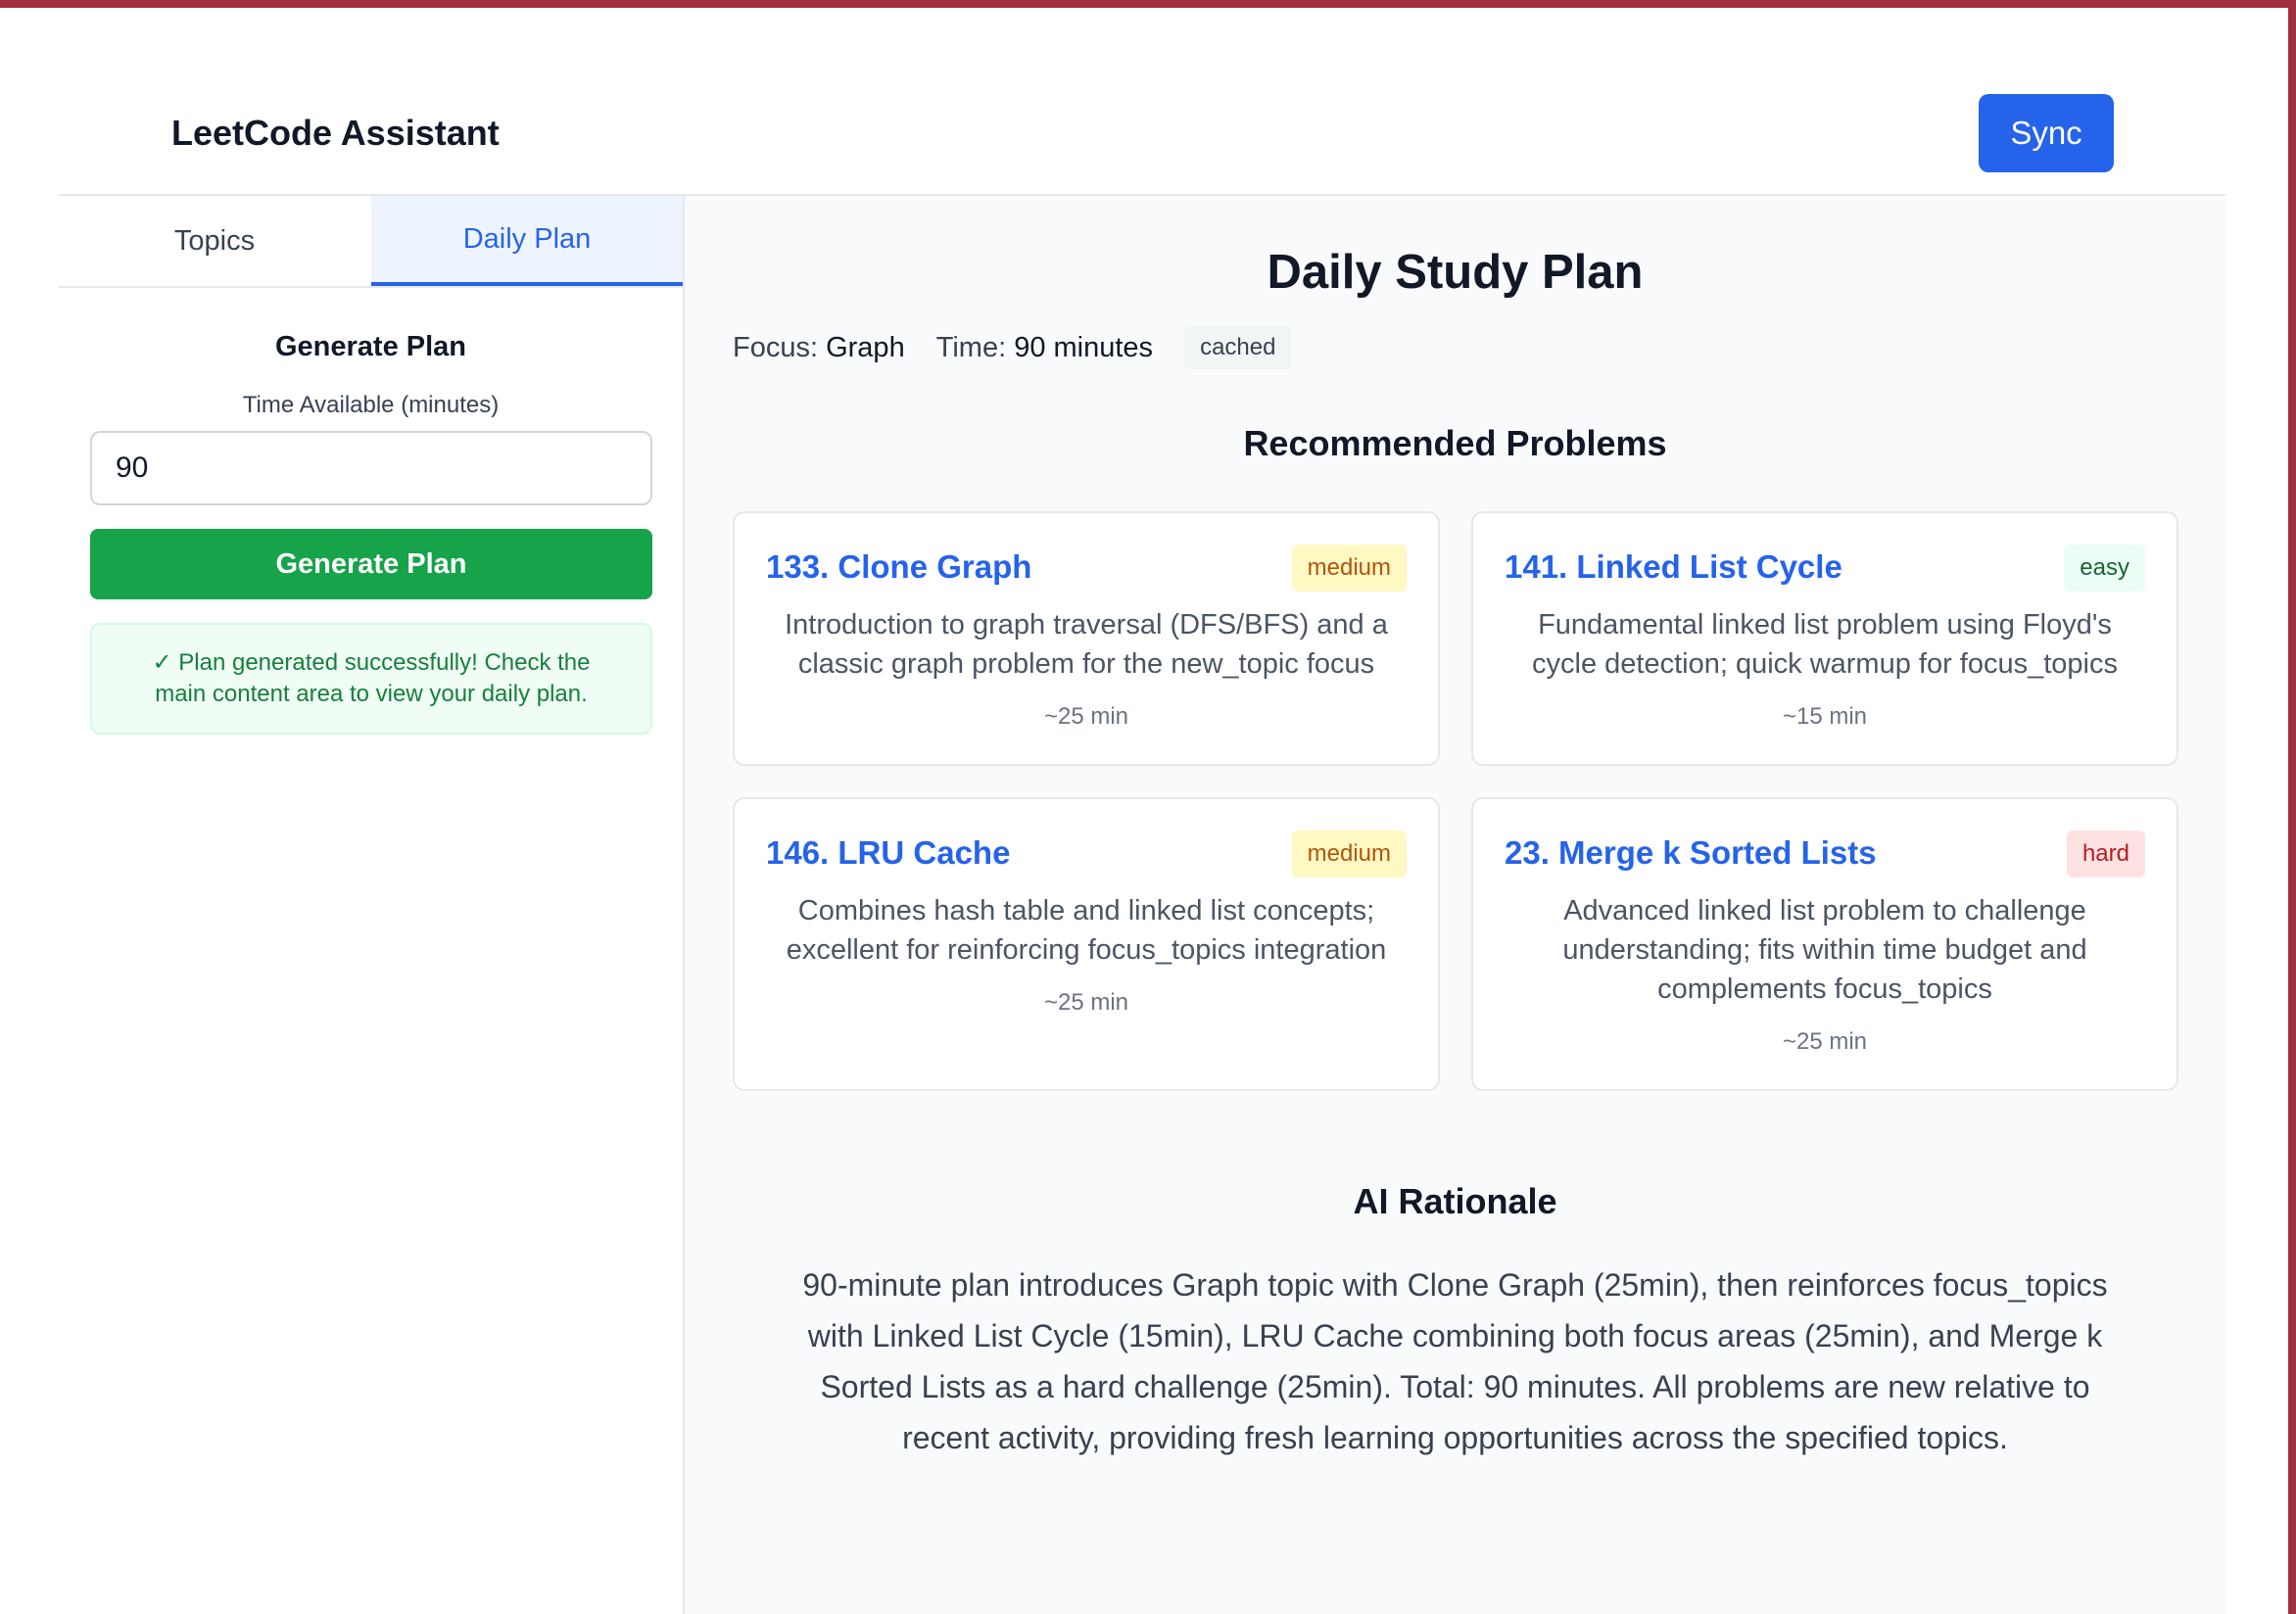 This screenshot has height=1614, width=2296. Describe the element at coordinates (1238, 347) in the screenshot. I see `status-badge: cached` at that location.